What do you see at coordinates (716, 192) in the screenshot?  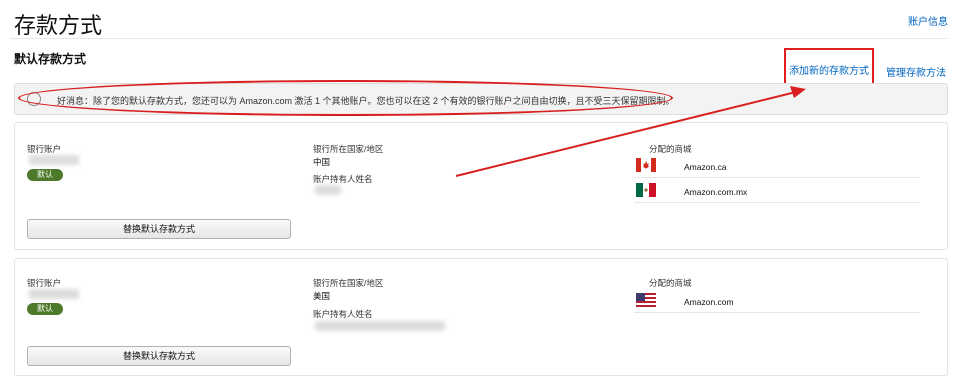 I see `store-name: Amazon.com.mx` at bounding box center [716, 192].